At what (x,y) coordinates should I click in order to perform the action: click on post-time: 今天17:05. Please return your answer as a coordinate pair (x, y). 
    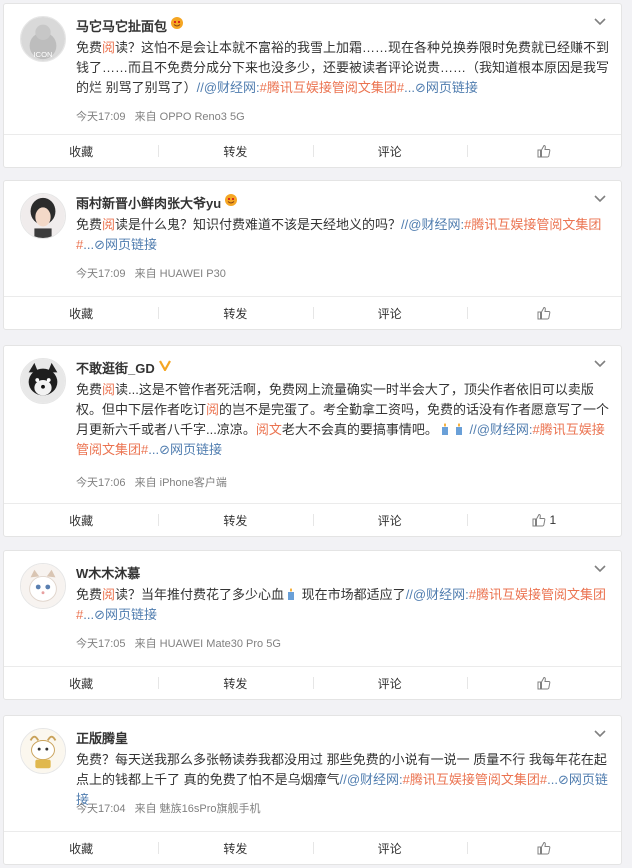
    Looking at the image, I should click on (101, 644).